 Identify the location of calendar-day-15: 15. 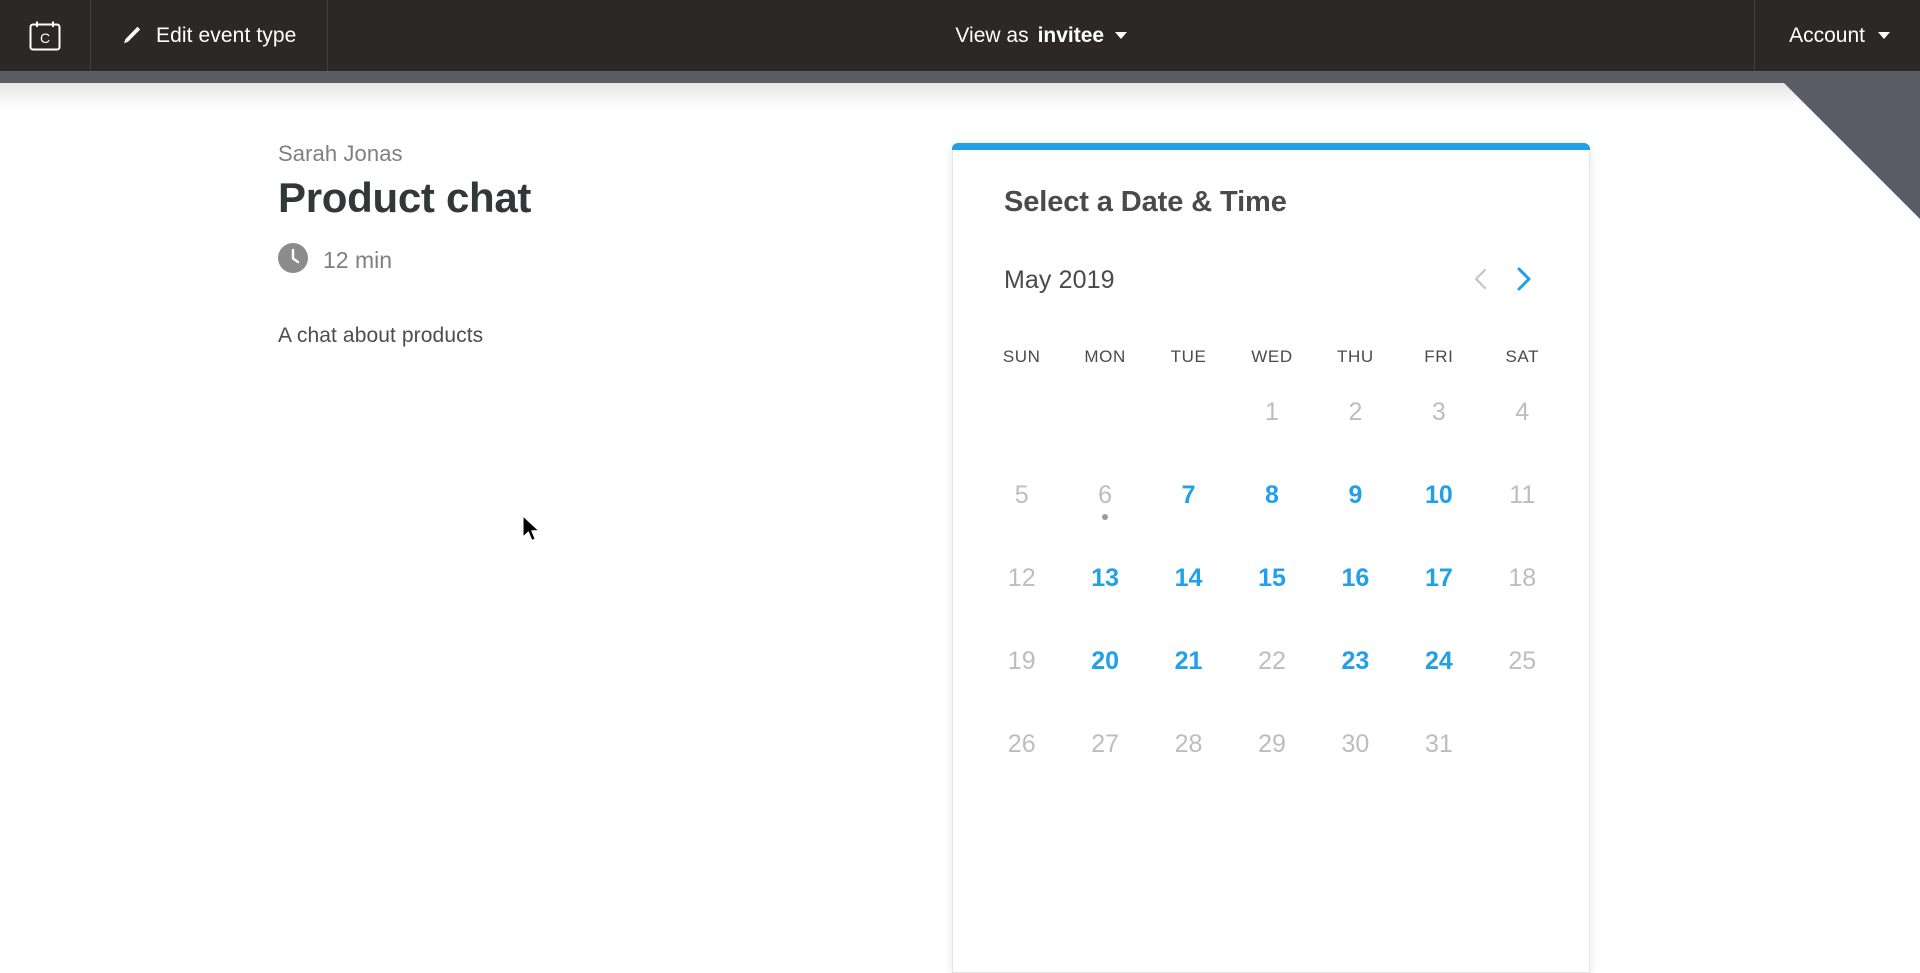
(1271, 593).